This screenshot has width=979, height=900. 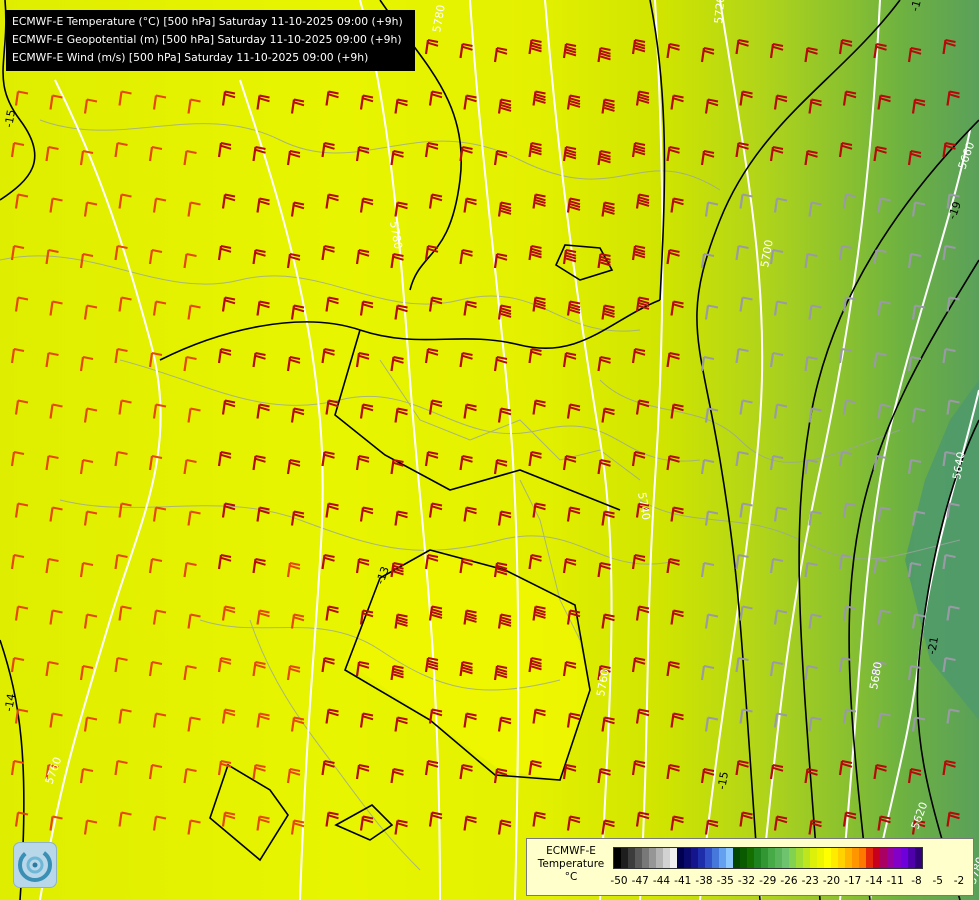 I want to click on geopotential-label: 5720, so click(x=719, y=12).